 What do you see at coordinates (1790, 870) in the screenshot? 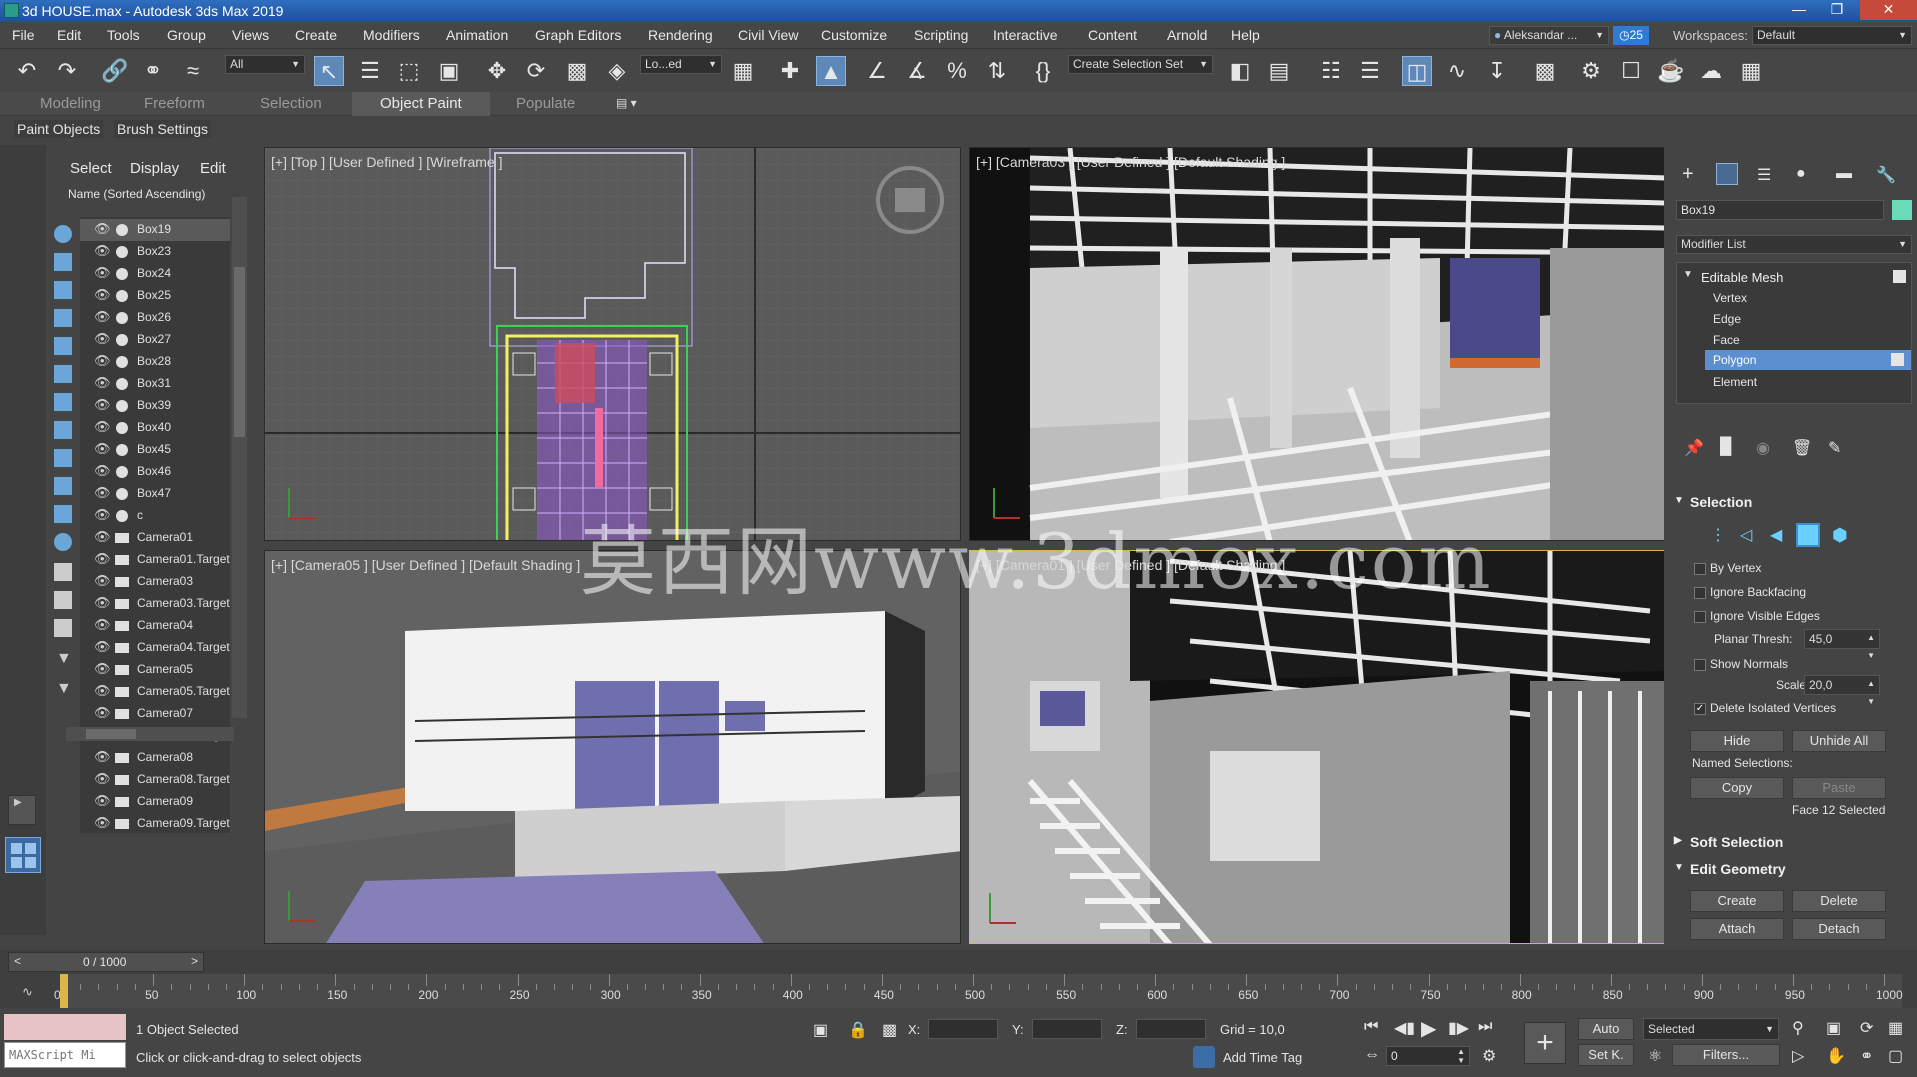
I see `edit-geometry-rollout-header: ▼ Edit Geometry` at bounding box center [1790, 870].